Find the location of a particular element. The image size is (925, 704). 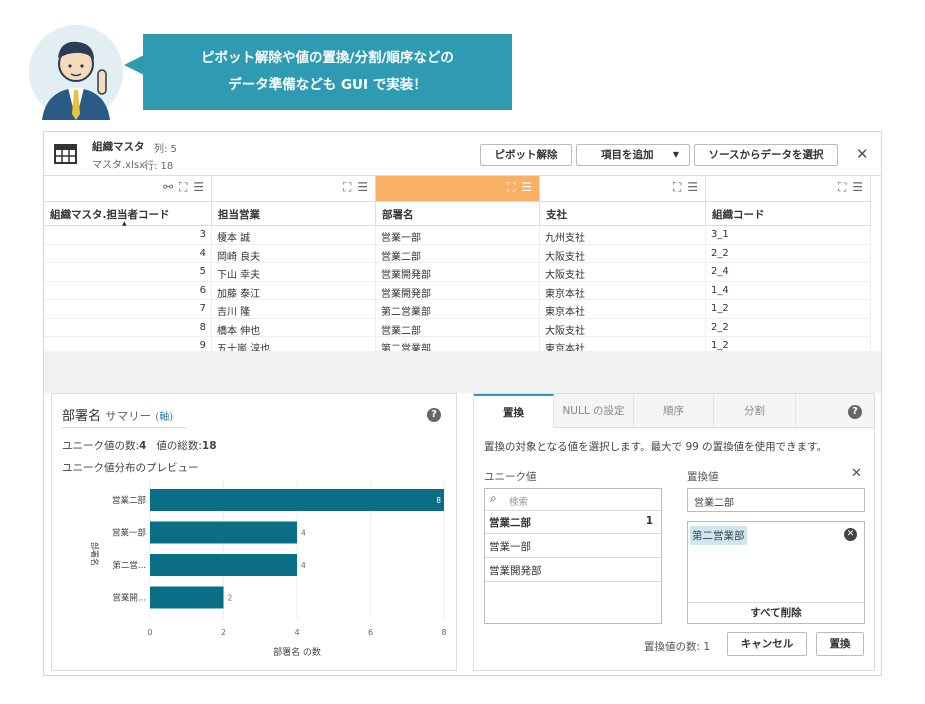

divider-area is located at coordinates (462, 372).